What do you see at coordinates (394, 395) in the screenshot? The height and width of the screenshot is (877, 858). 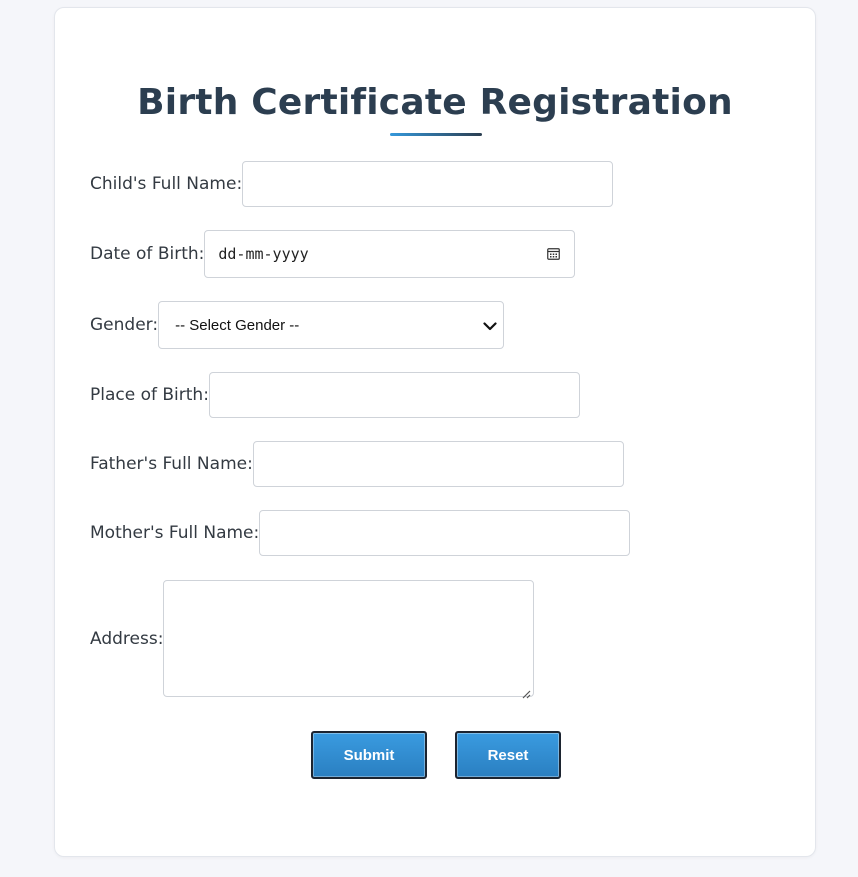 I see `place-input` at bounding box center [394, 395].